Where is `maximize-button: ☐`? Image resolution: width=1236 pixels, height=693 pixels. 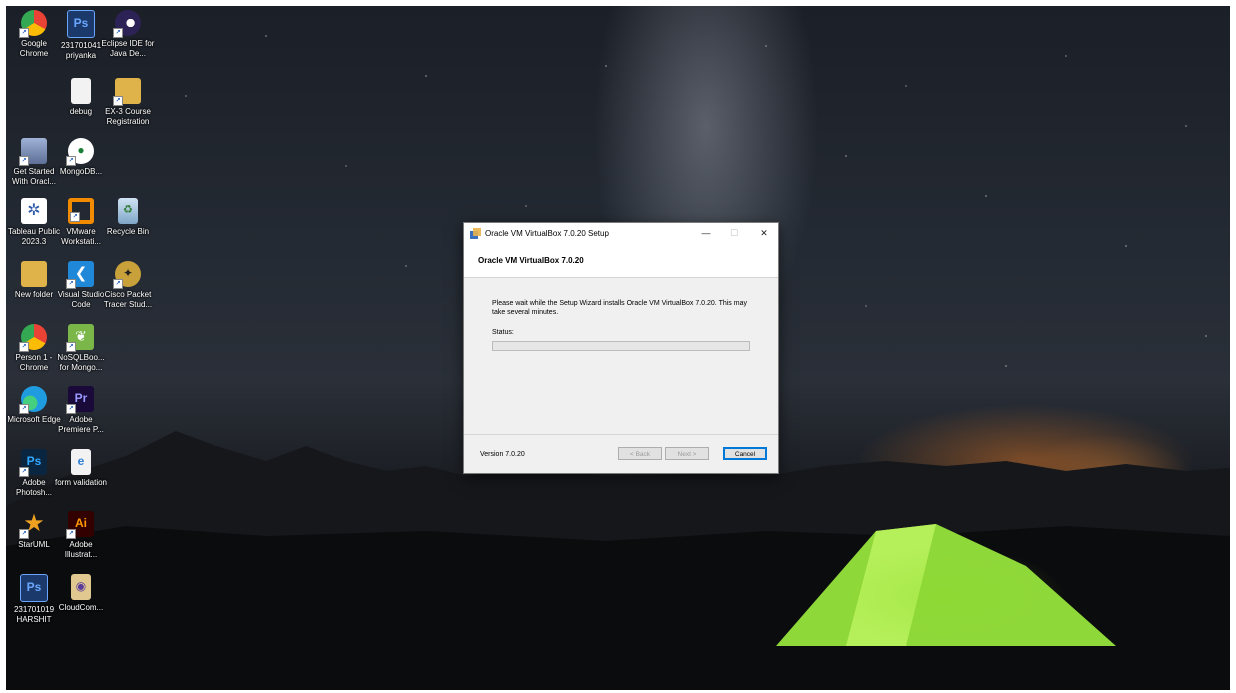
maximize-button: ☐ is located at coordinates (734, 233).